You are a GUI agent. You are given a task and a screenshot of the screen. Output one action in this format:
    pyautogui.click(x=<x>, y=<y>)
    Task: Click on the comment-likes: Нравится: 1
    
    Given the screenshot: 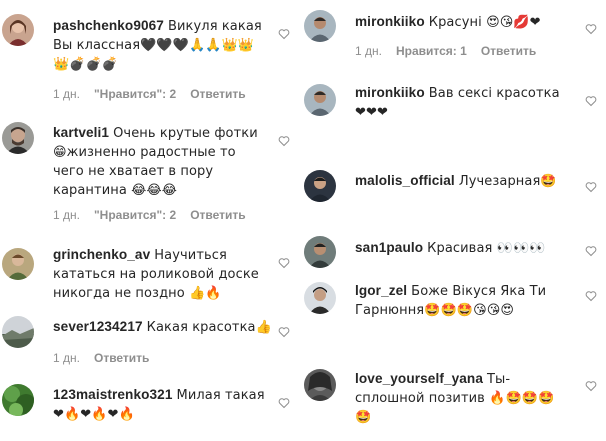 What is the action you would take?
    pyautogui.click(x=431, y=51)
    